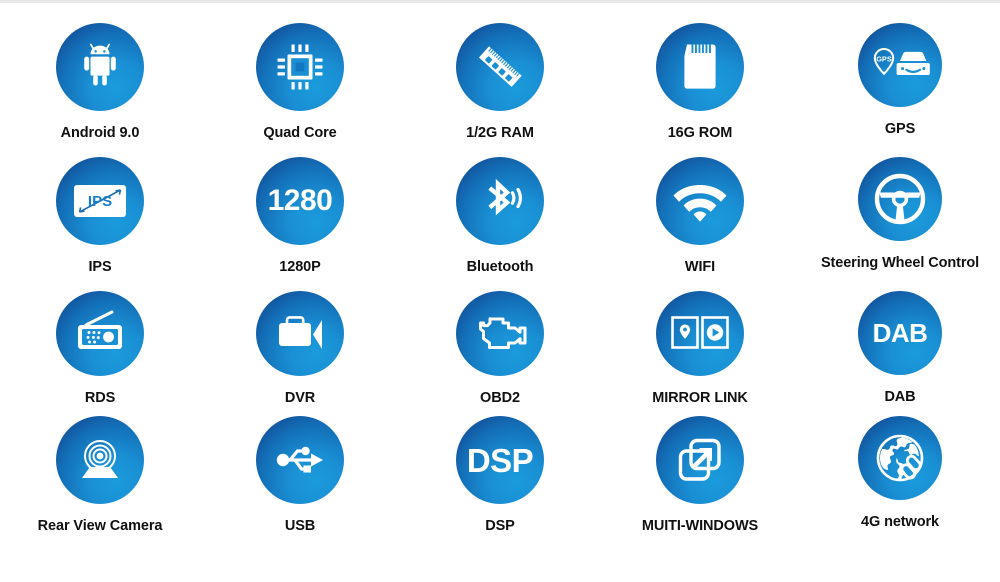 Image resolution: width=1000 pixels, height=582 pixels. I want to click on cpu-chip-icon, so click(300, 67).